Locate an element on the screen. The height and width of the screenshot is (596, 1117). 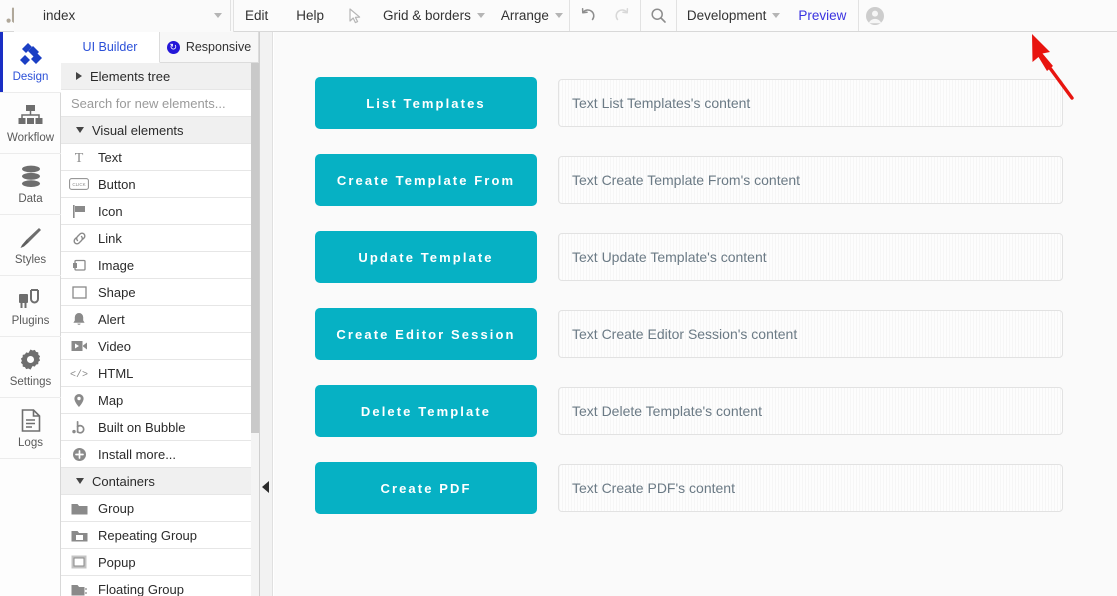
alert-bell-icon is located at coordinates (79, 319).